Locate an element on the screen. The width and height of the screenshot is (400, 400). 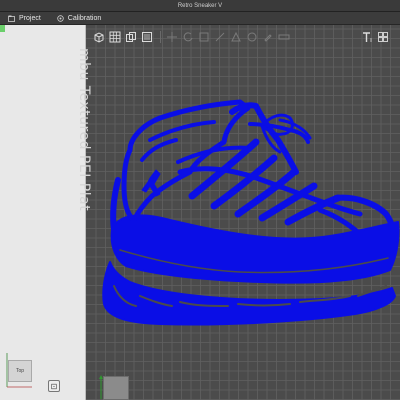
tab-project: Project is located at coordinates (24, 18).